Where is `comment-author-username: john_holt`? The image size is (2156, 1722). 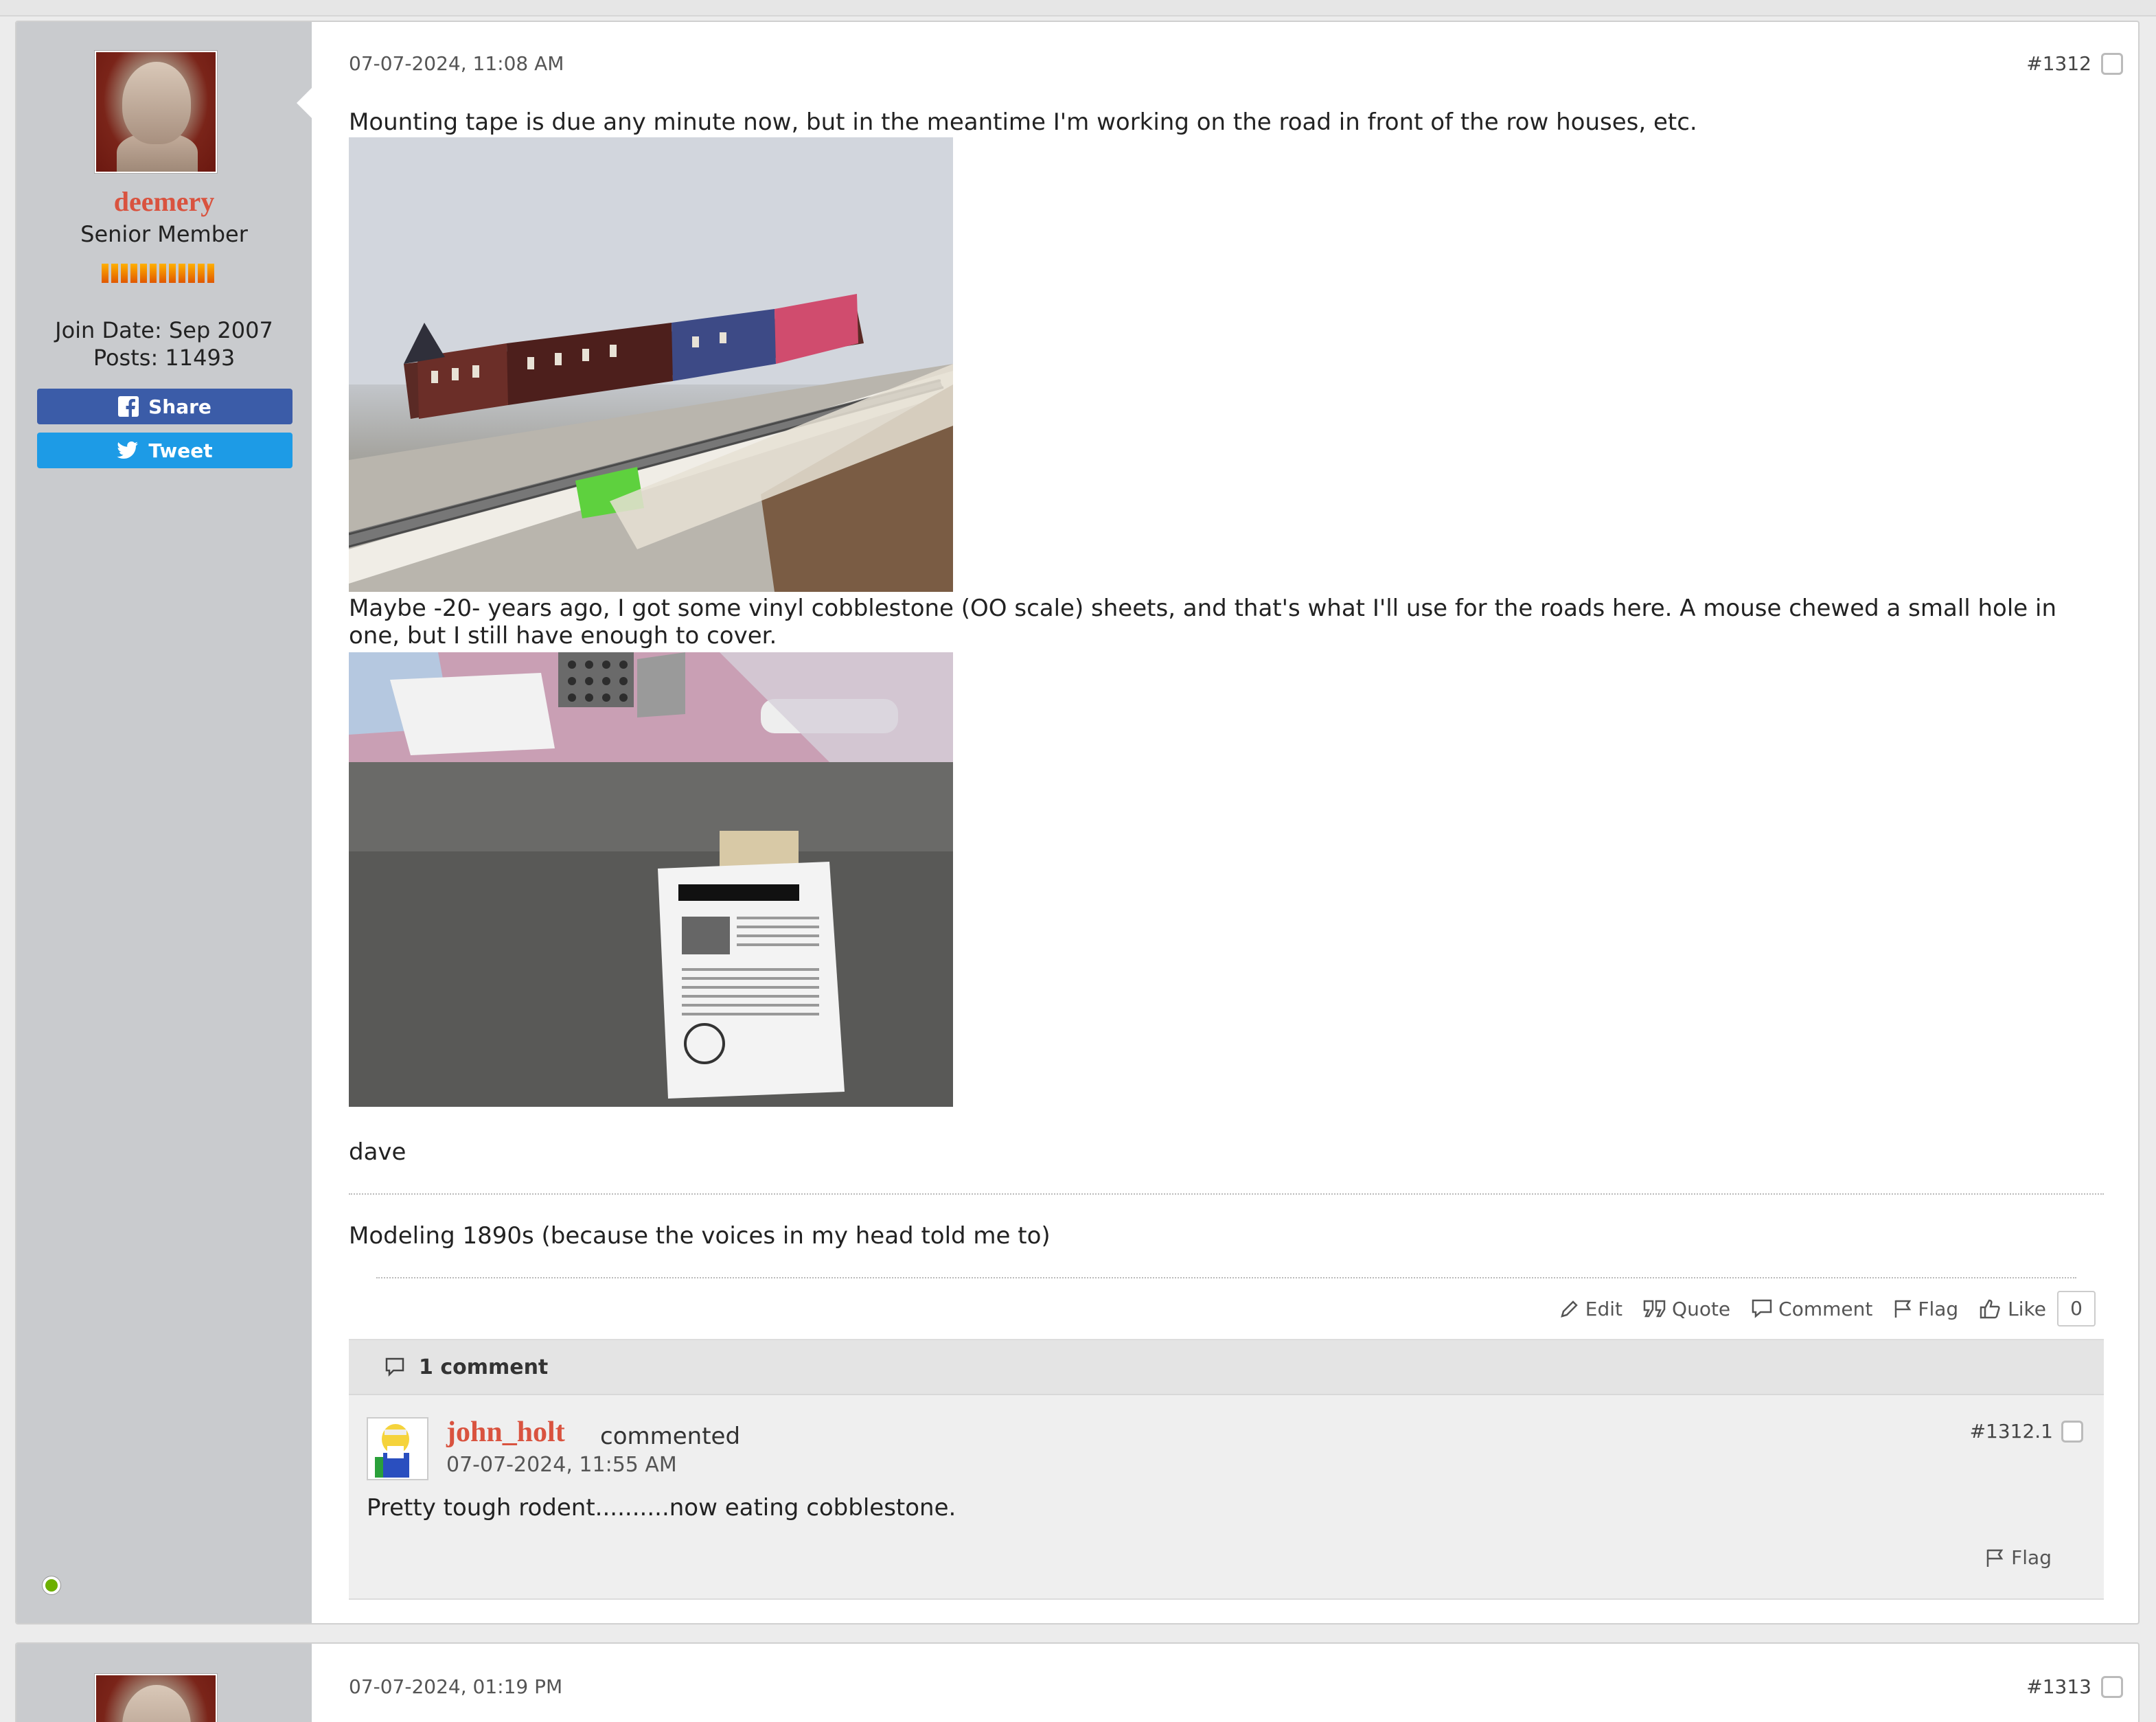
comment-author-username: john_holt is located at coordinates (505, 1432).